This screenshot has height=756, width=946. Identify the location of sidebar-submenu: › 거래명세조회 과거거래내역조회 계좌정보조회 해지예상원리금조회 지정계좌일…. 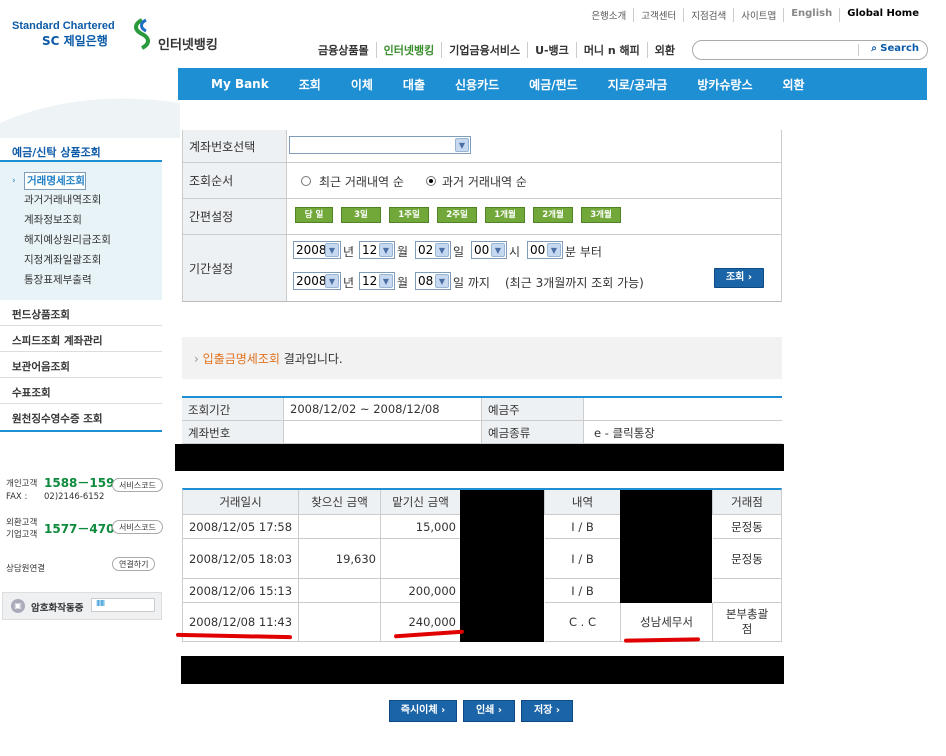
(81, 231).